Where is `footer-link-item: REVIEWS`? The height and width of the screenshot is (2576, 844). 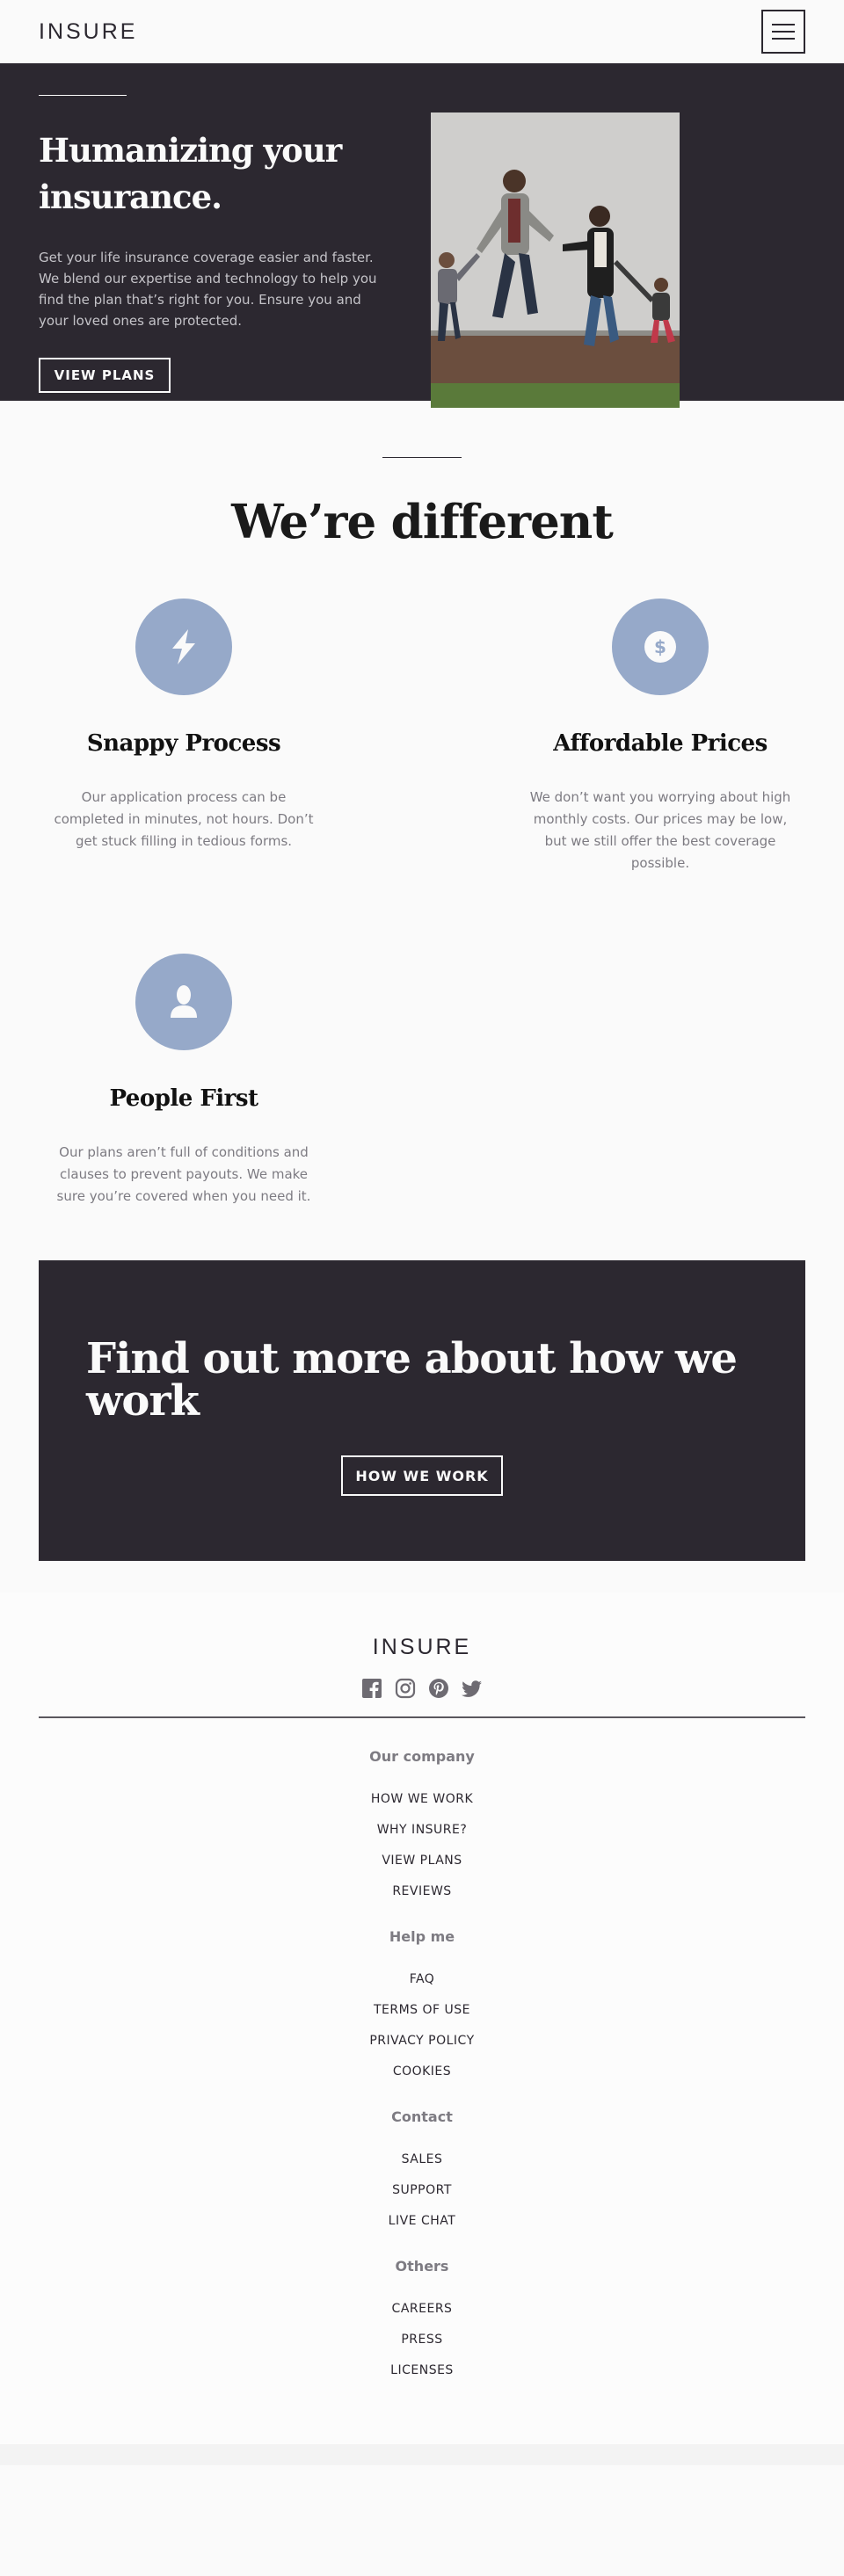 footer-link-item: REVIEWS is located at coordinates (422, 1890).